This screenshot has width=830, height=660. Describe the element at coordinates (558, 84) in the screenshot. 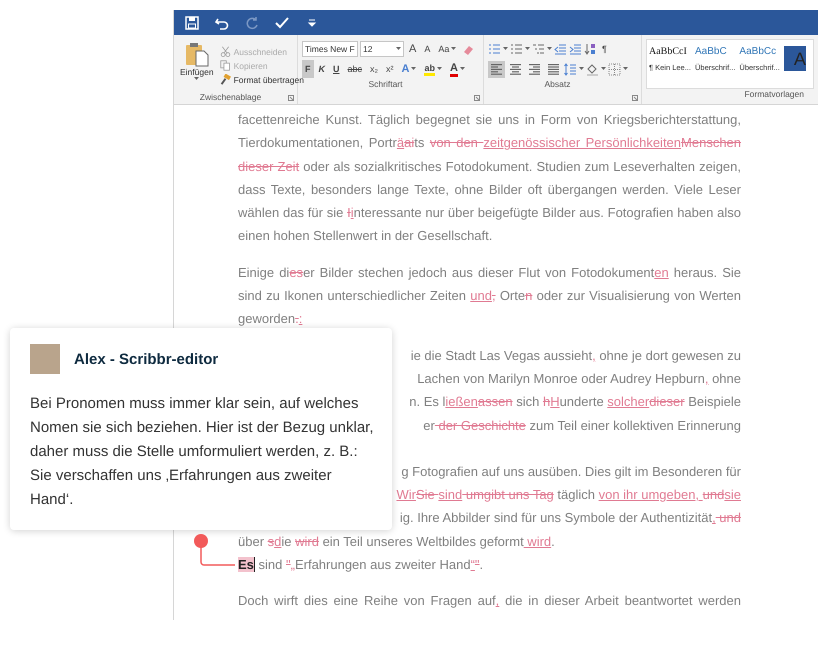

I see `group-label: Absatz` at that location.